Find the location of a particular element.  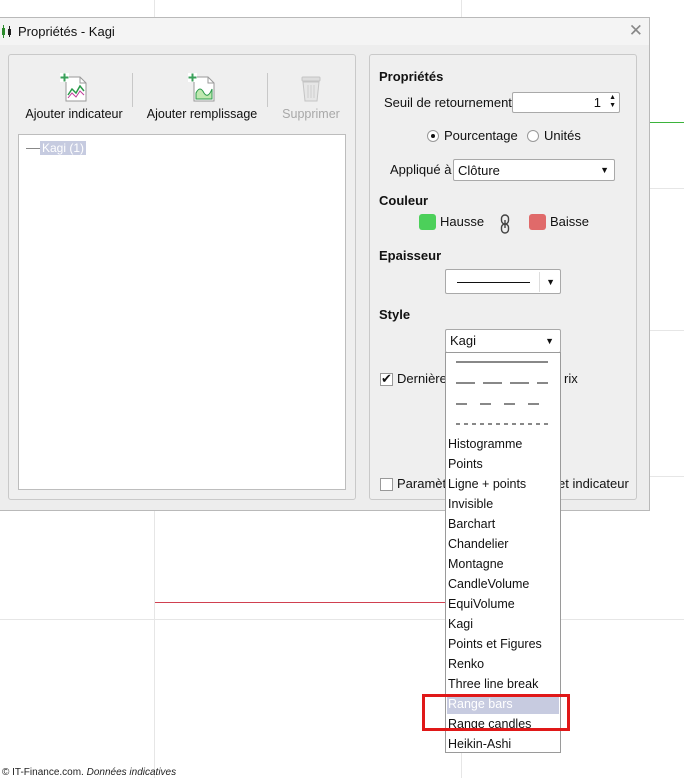

chart-series-line-green is located at coordinates (667, 122).